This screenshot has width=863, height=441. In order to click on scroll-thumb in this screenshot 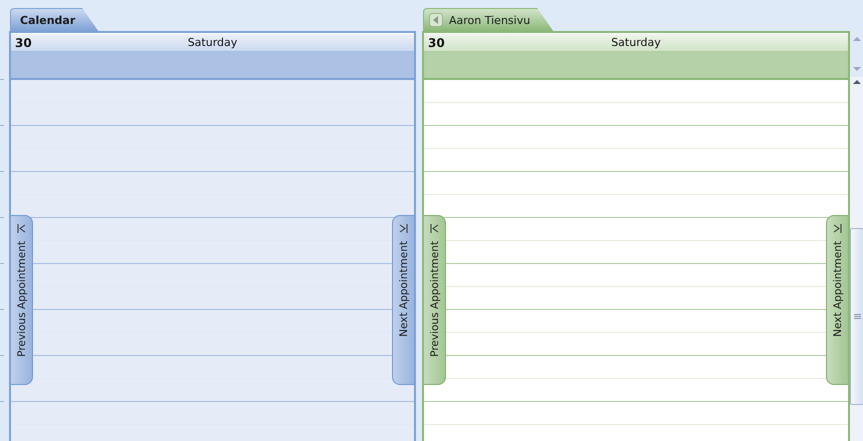, I will do `click(856, 316)`.